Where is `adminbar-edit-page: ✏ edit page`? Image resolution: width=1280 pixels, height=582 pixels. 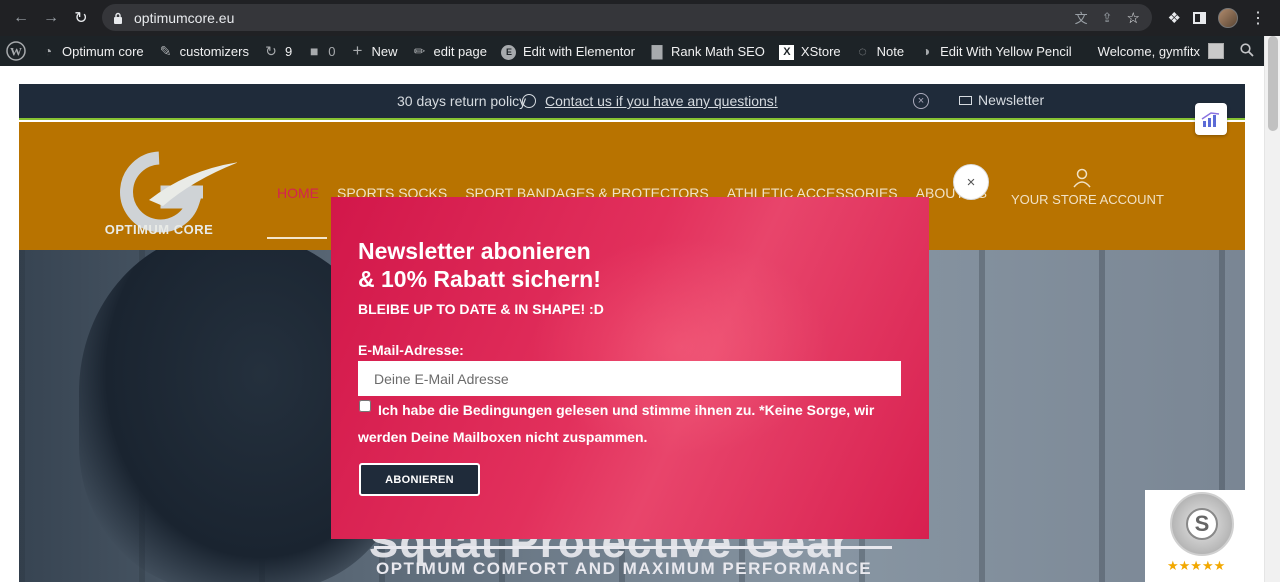 adminbar-edit-page: ✏ edit page is located at coordinates (449, 51).